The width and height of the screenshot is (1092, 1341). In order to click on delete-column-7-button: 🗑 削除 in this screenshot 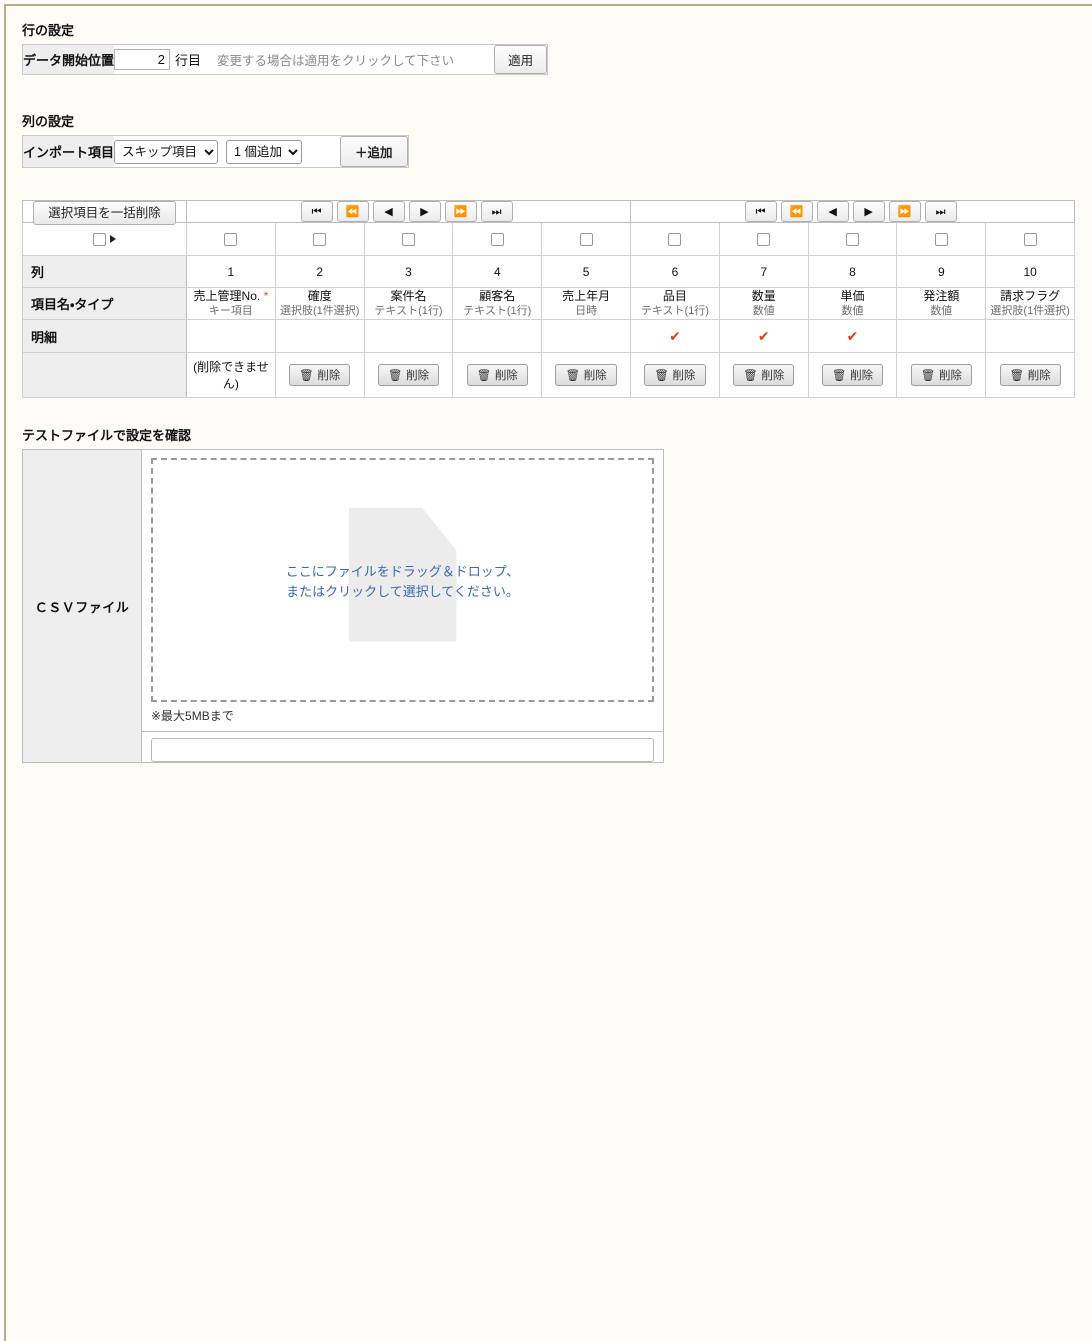, I will do `click(764, 375)`.